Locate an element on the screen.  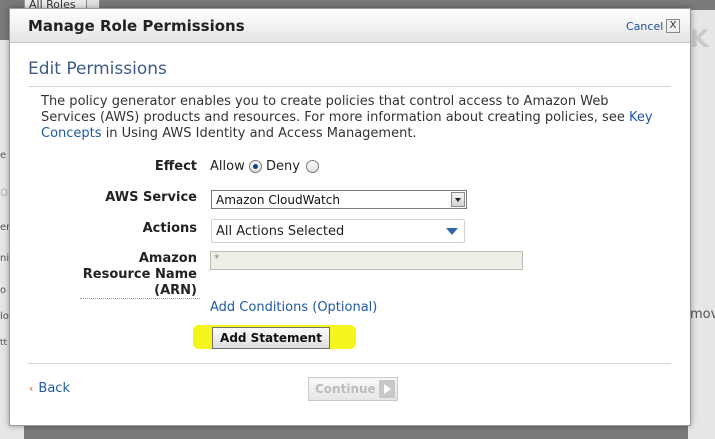
add-conditions-link: Add Conditions (Optional) is located at coordinates (293, 307).